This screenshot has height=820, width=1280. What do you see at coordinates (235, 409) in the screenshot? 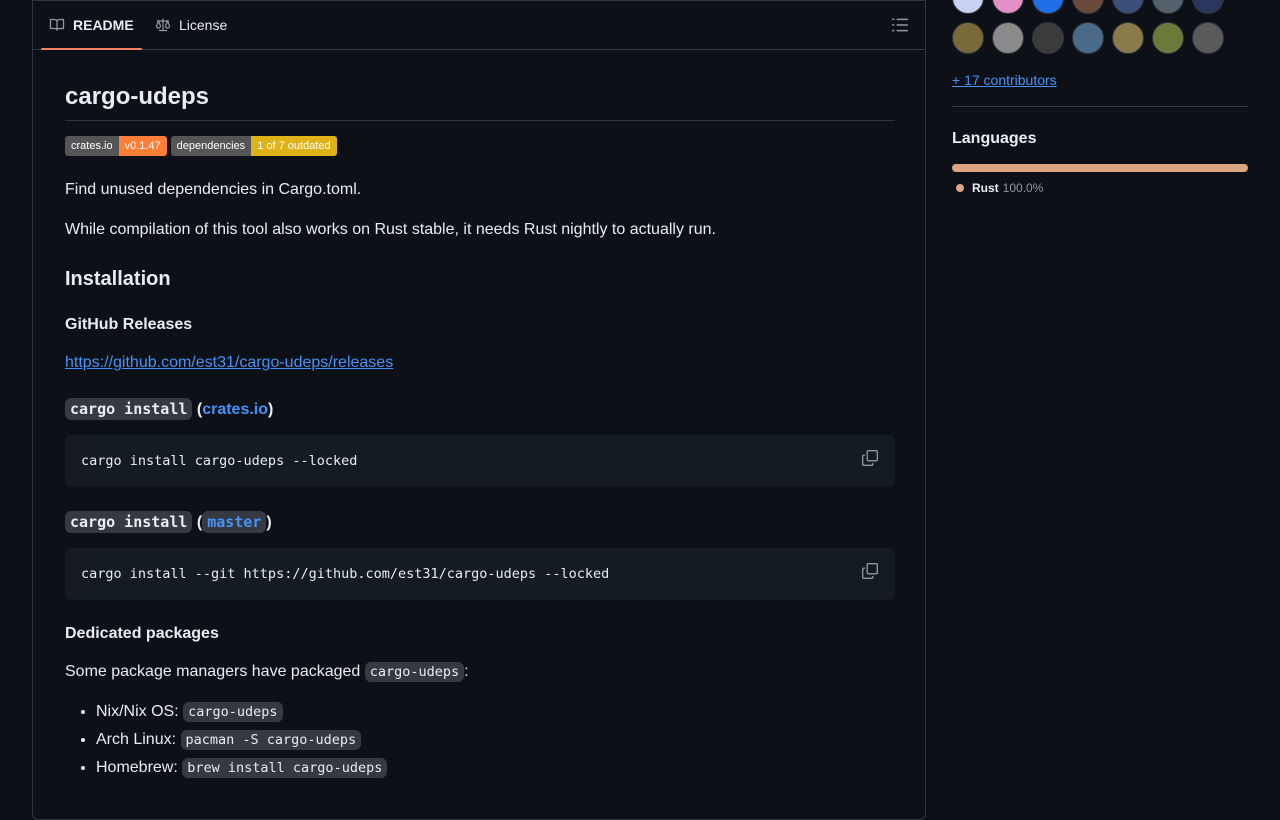
I see `crates-io-link: crates.io` at bounding box center [235, 409].